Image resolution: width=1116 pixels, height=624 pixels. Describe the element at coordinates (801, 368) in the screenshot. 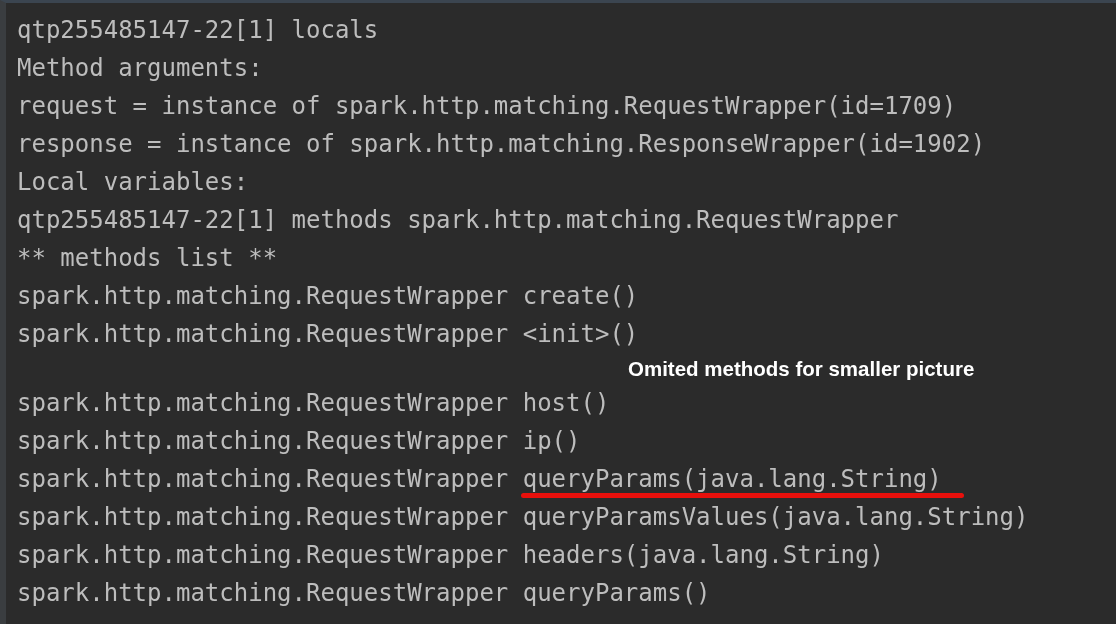

I see `annotation-note: Omited methods for smaller picture` at that location.